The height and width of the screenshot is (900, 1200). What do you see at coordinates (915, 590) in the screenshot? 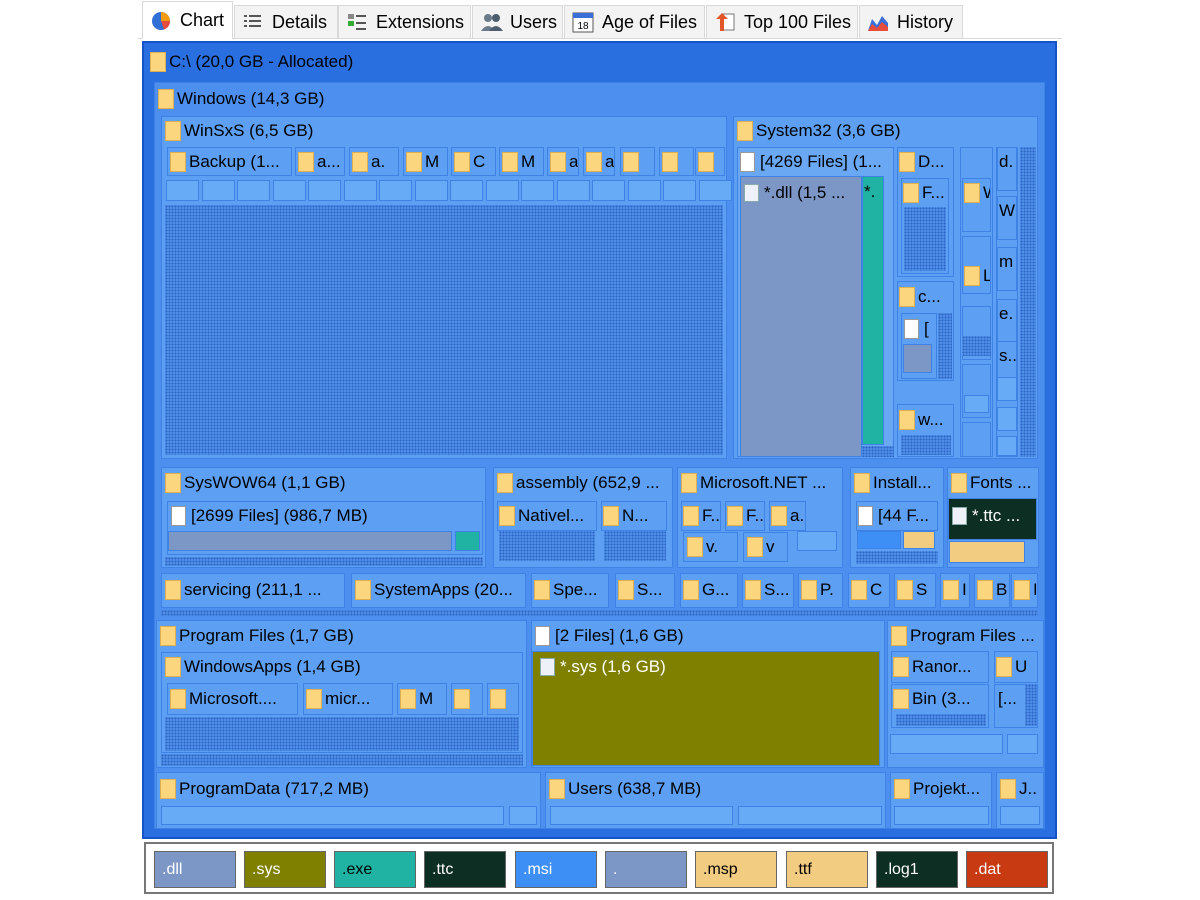
I see `small-folder-header: S` at bounding box center [915, 590].